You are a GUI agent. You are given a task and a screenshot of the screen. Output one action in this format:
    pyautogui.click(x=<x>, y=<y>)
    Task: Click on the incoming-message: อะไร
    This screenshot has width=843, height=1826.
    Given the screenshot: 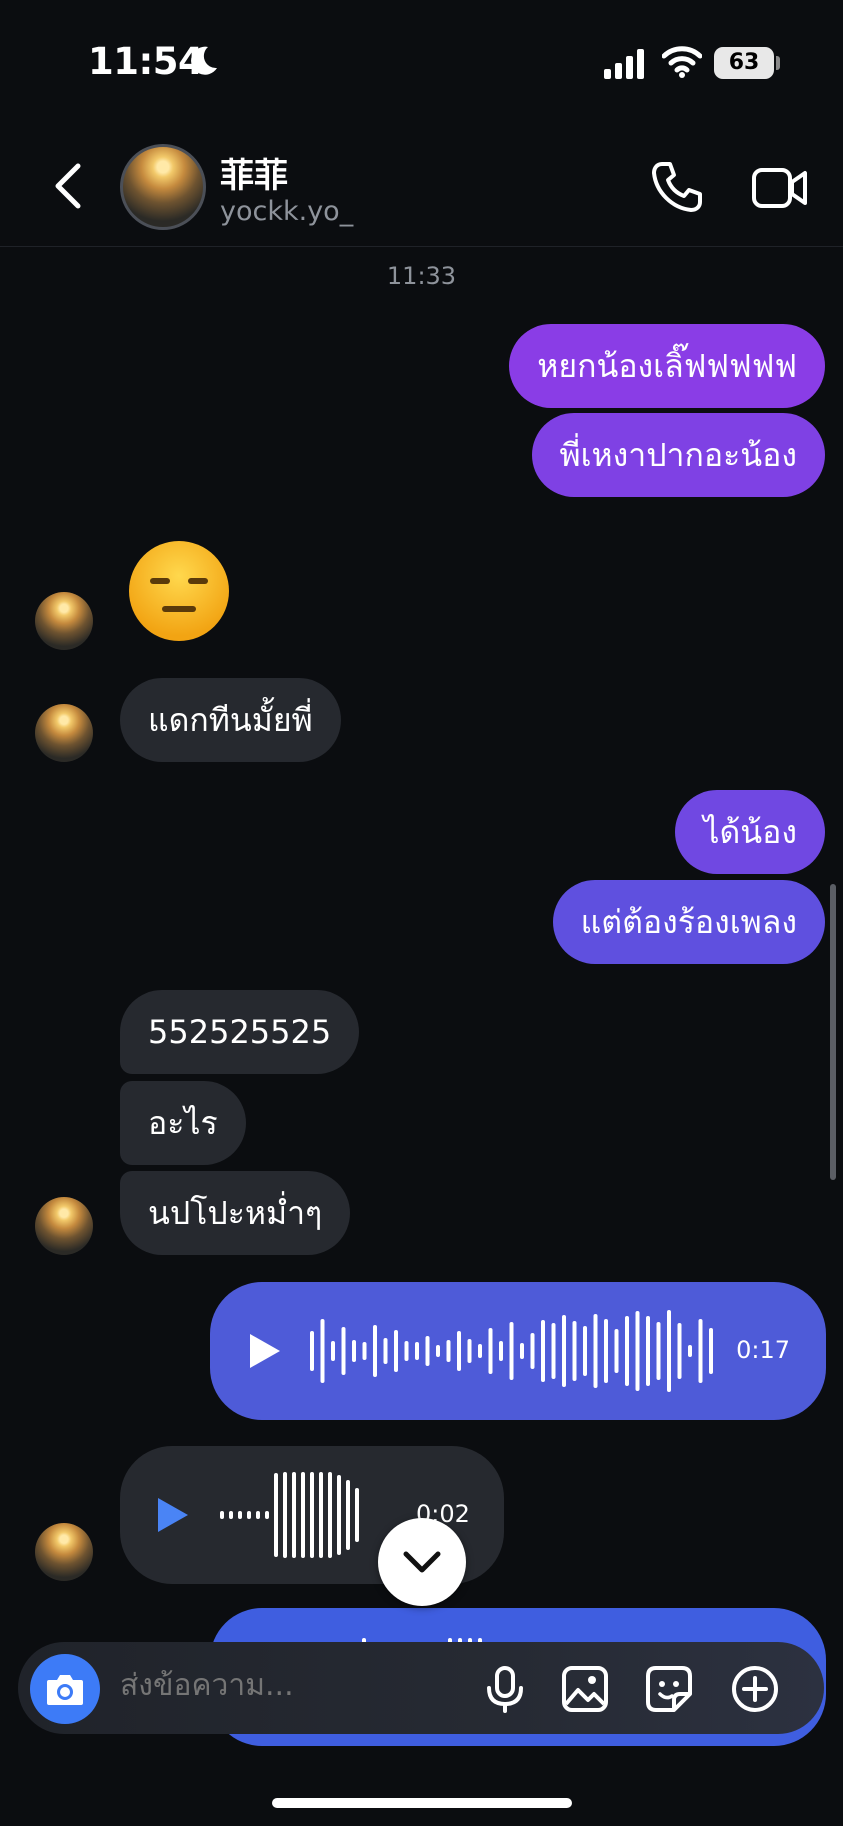 What is the action you would take?
    pyautogui.click(x=183, y=1123)
    